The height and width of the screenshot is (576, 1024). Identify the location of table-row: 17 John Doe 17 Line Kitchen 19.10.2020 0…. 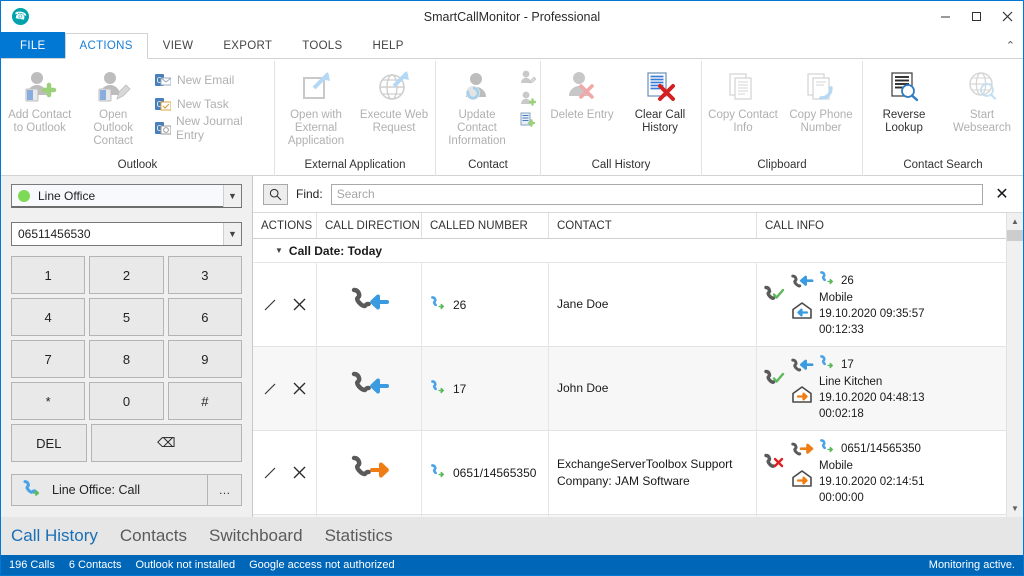
(629, 389).